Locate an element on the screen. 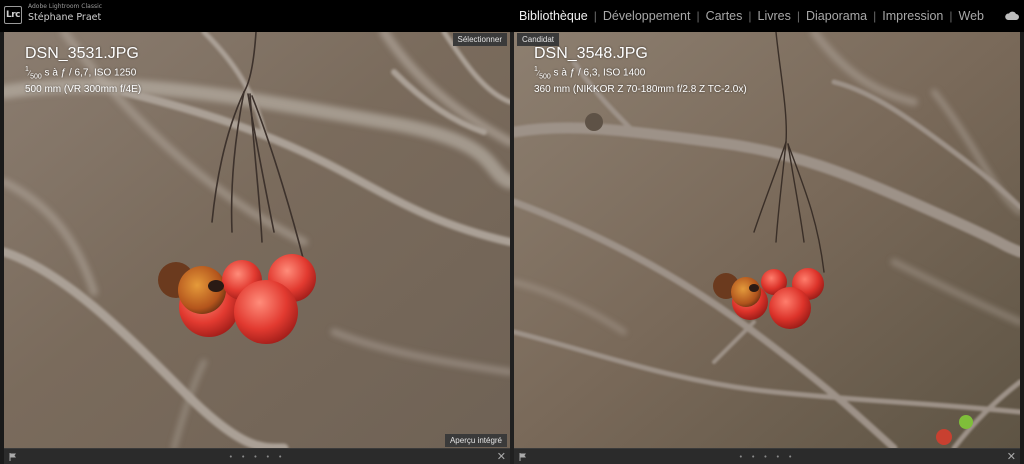 This screenshot has height=464, width=1024. module-print: Impression is located at coordinates (912, 16).